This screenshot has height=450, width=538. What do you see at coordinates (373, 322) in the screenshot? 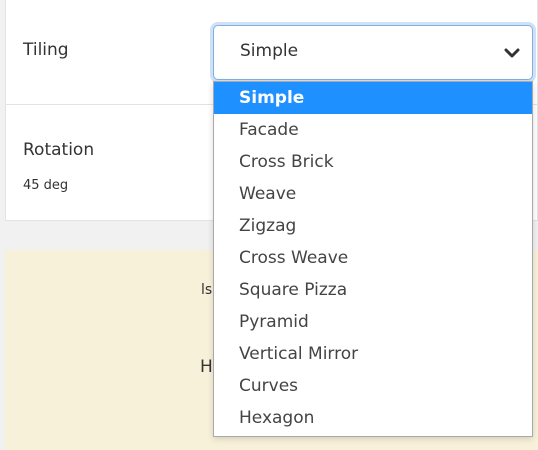
I see `dropdown-option: Pyramid` at bounding box center [373, 322].